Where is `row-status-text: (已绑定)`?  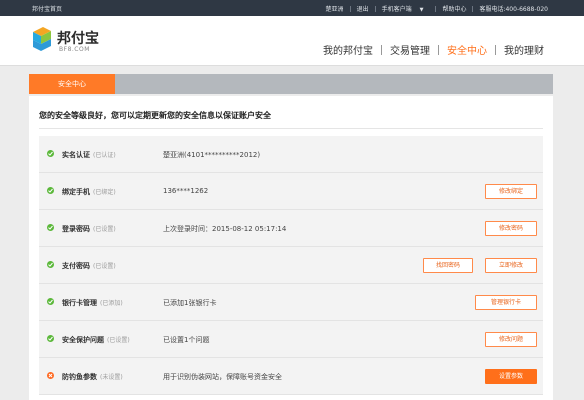 row-status-text: (已绑定) is located at coordinates (104, 192).